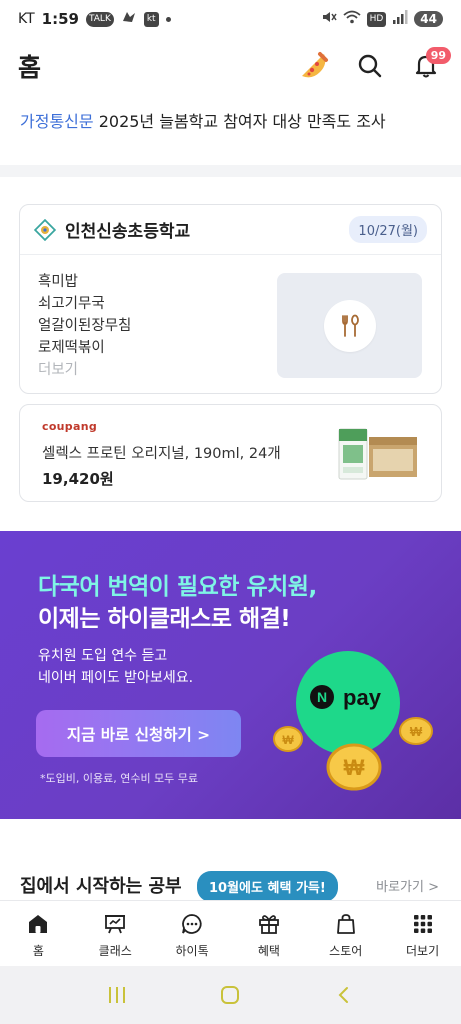  What do you see at coordinates (345, 924) in the screenshot?
I see `shopping-bag-icon` at bounding box center [345, 924].